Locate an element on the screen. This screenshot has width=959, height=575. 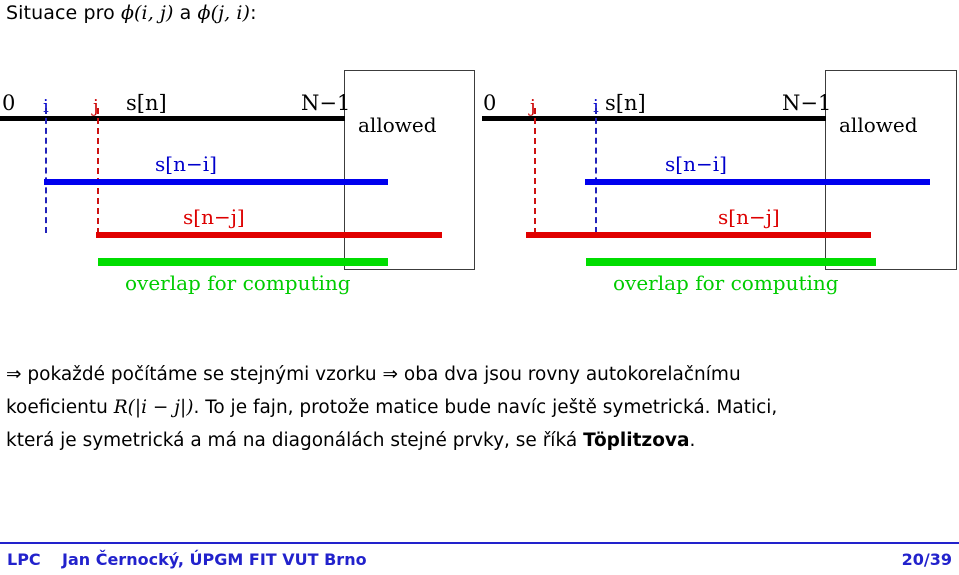
autocorrelation-coefficient-math: R(|i − j|) is located at coordinates (153, 407).